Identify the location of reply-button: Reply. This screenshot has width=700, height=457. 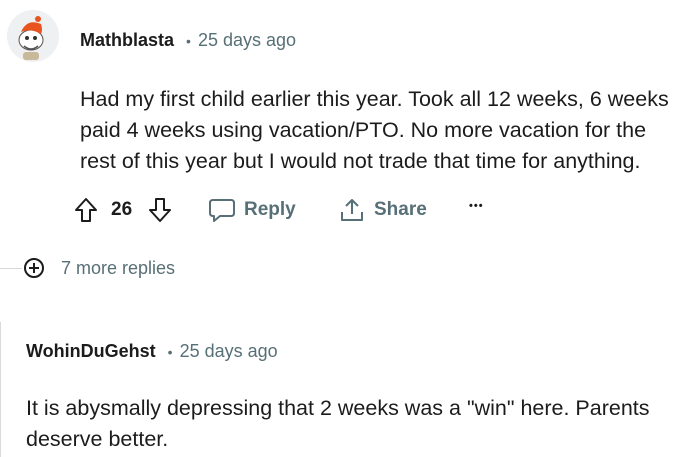
(252, 210).